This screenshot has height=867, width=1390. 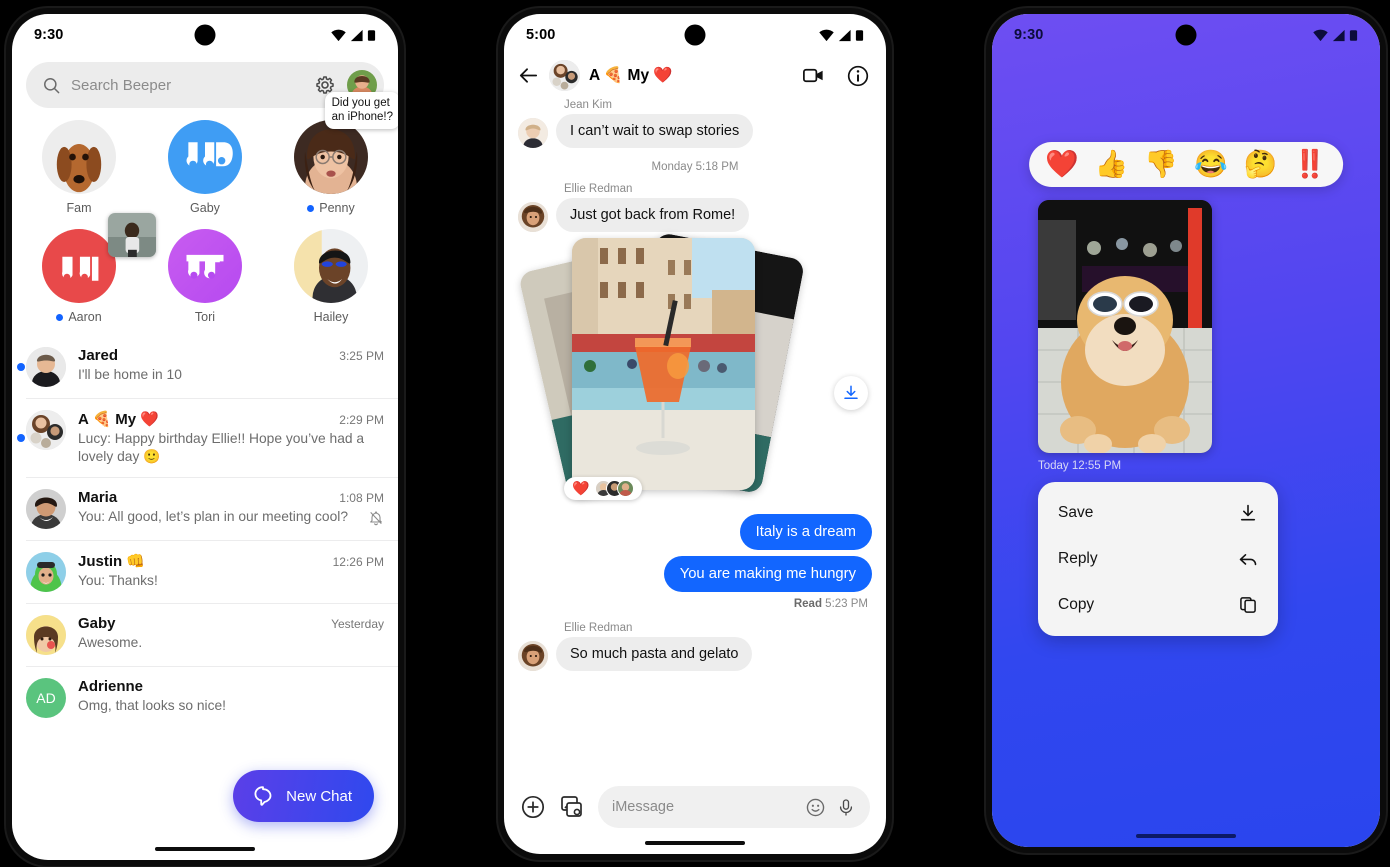 I want to click on message-outgoing: You are making me hungry, so click(x=695, y=574).